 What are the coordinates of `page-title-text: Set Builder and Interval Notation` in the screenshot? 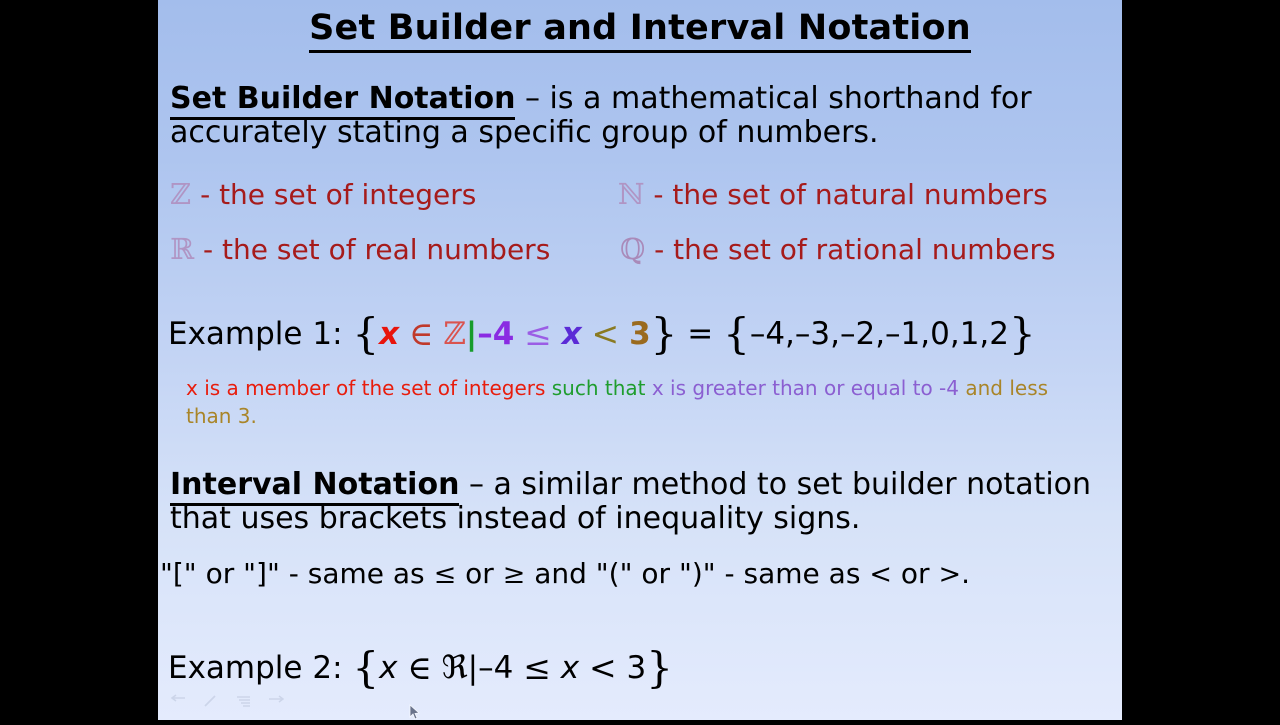 It's located at (640, 30).